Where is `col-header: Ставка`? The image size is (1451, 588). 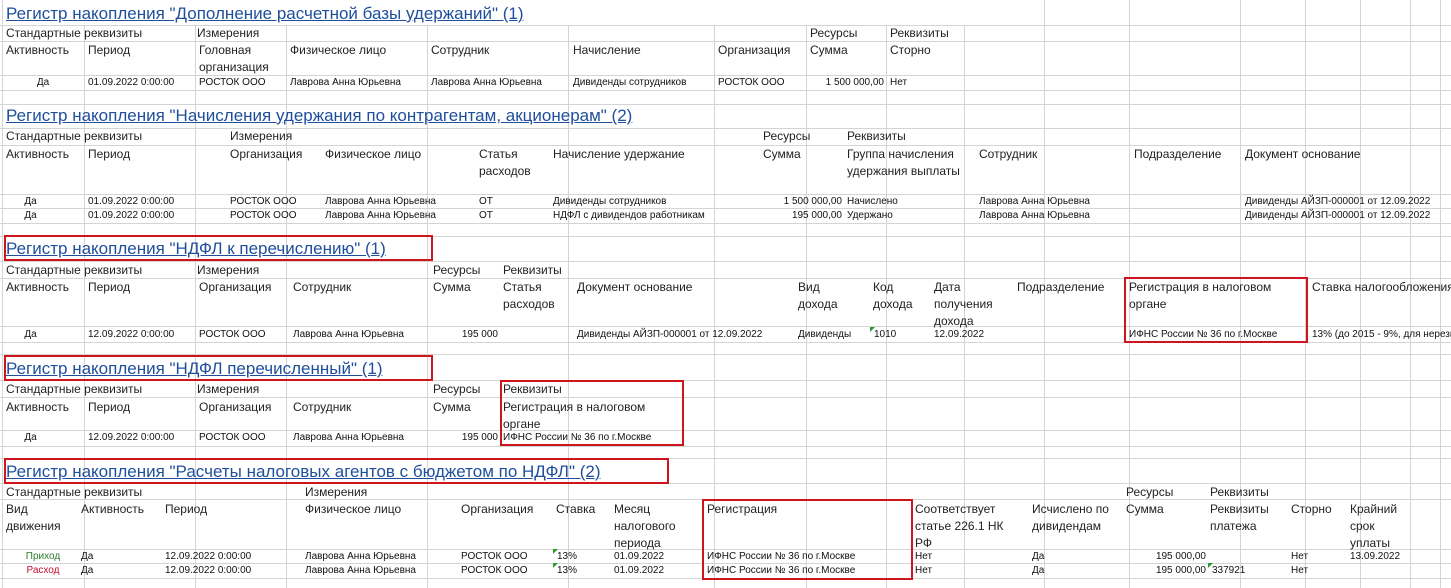
col-header: Ставка is located at coordinates (576, 509).